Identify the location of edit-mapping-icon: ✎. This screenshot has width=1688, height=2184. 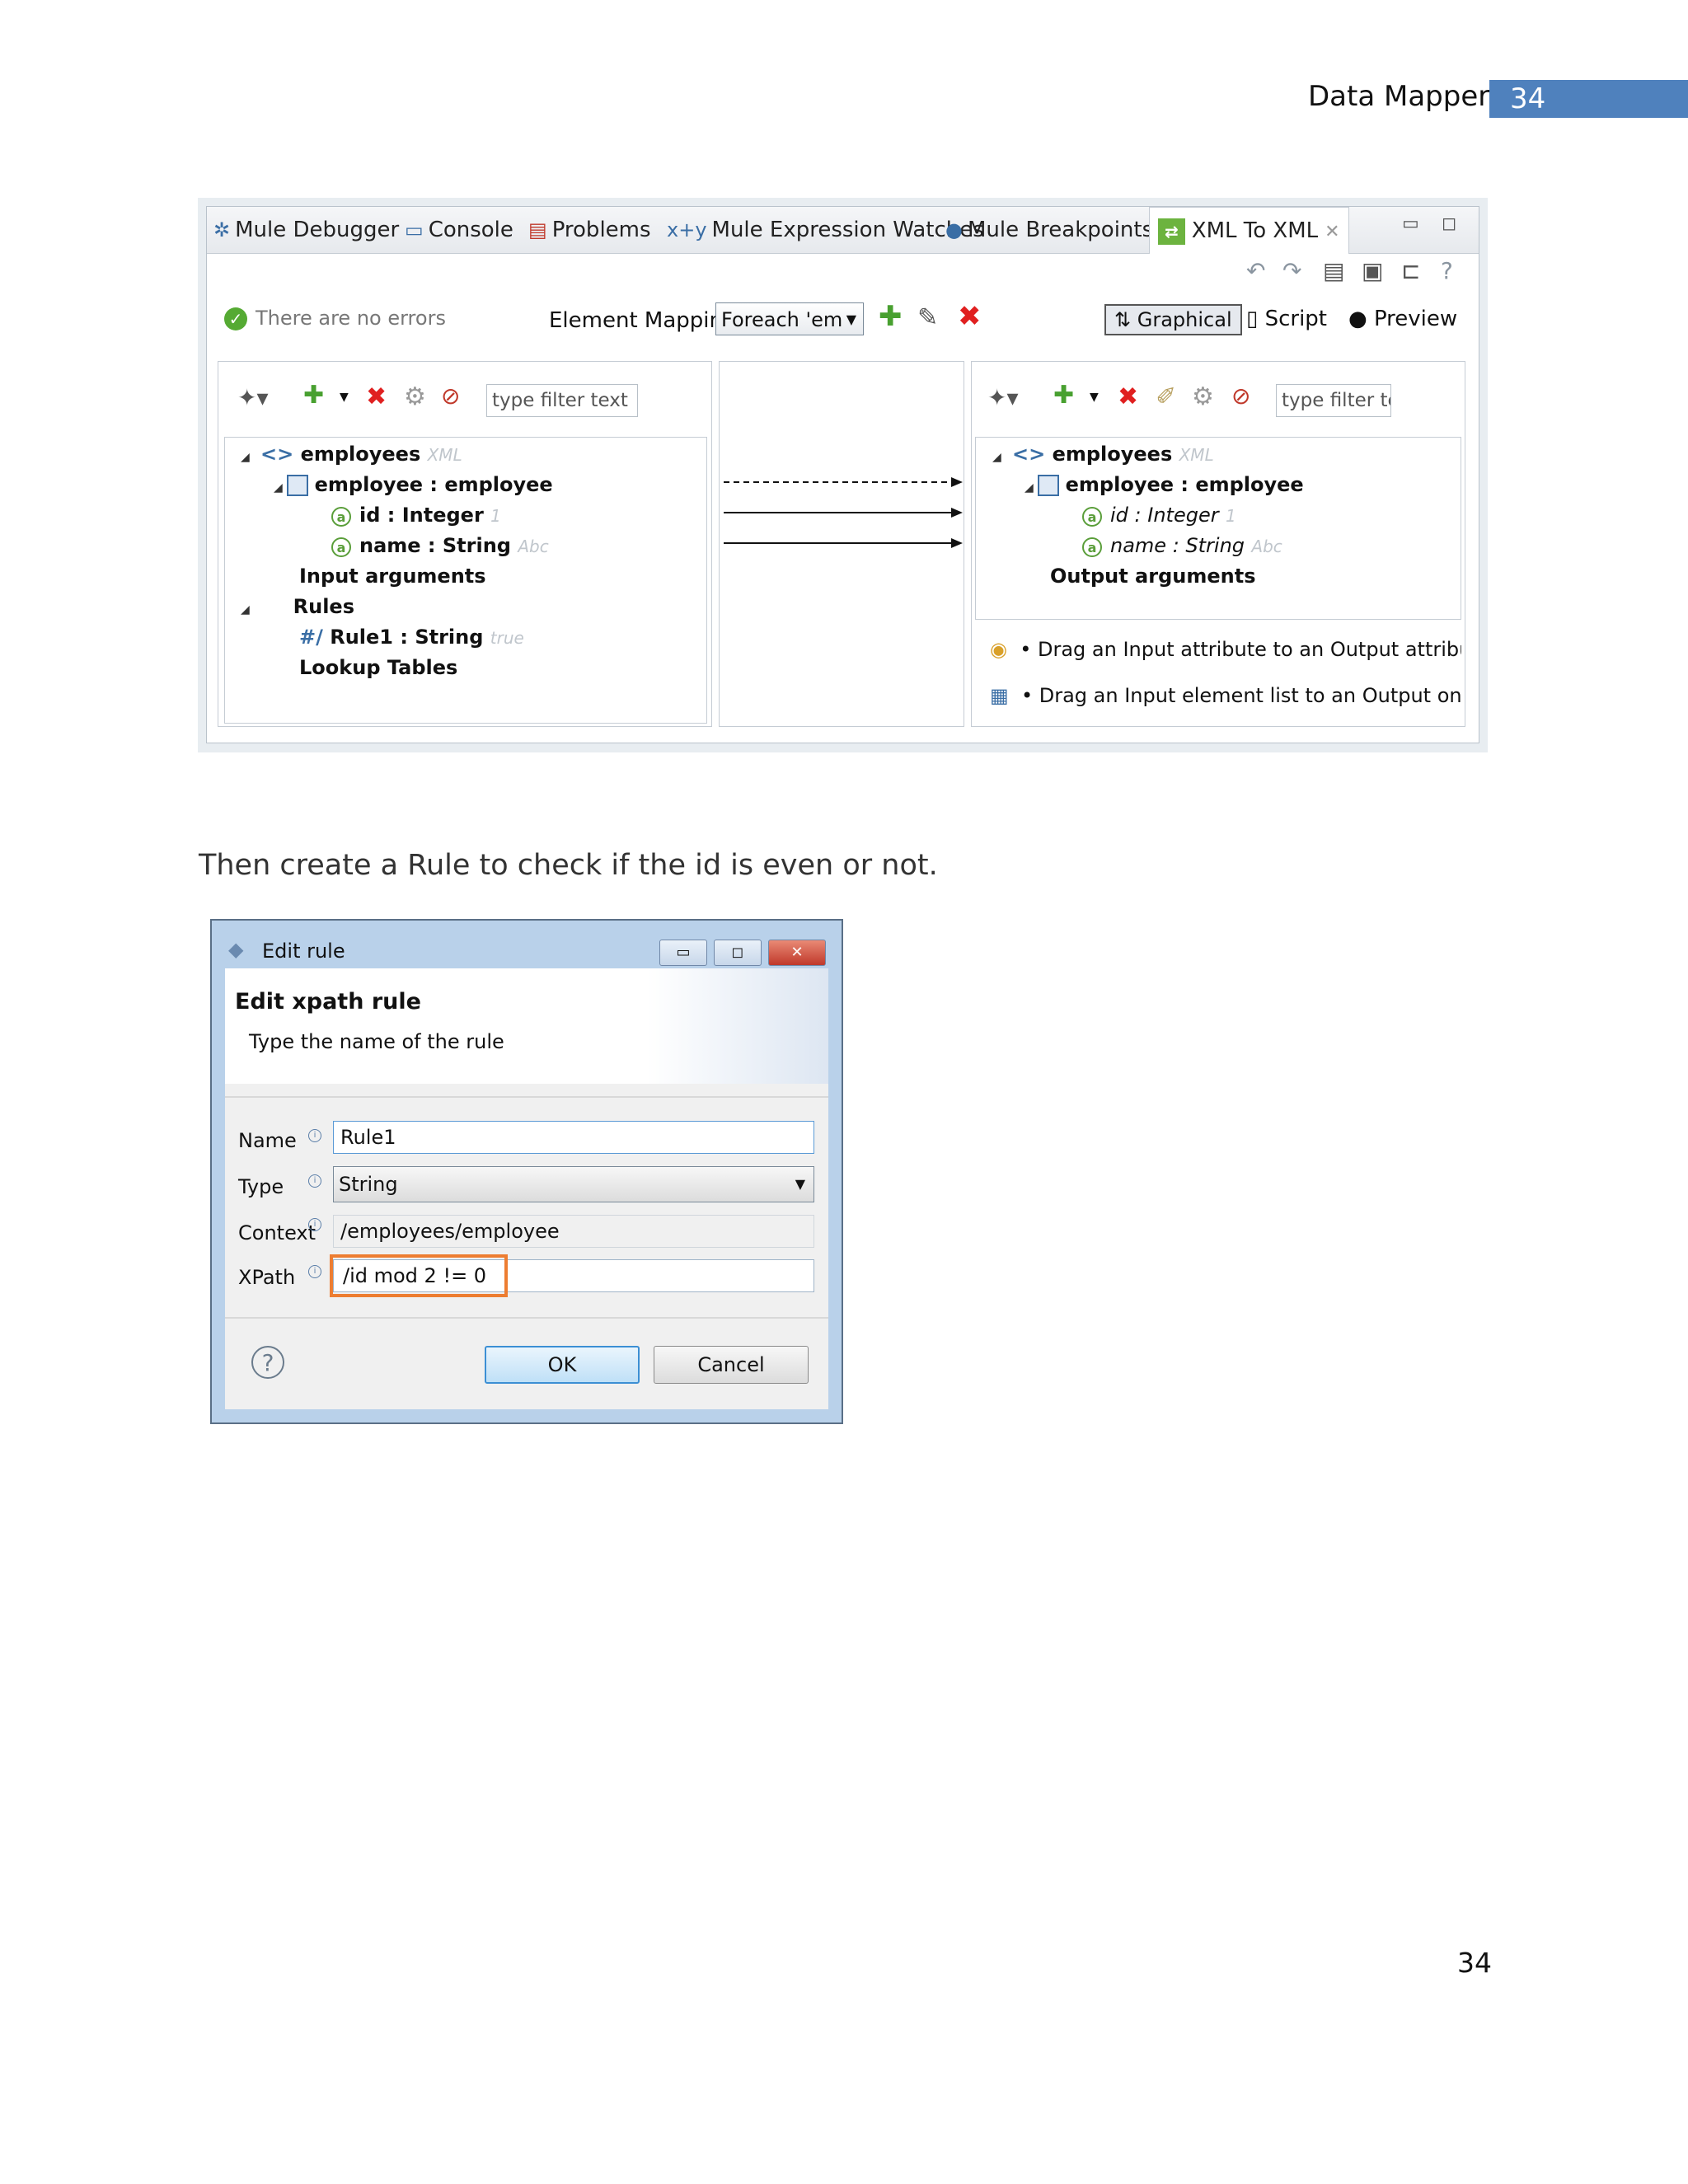
(927, 317).